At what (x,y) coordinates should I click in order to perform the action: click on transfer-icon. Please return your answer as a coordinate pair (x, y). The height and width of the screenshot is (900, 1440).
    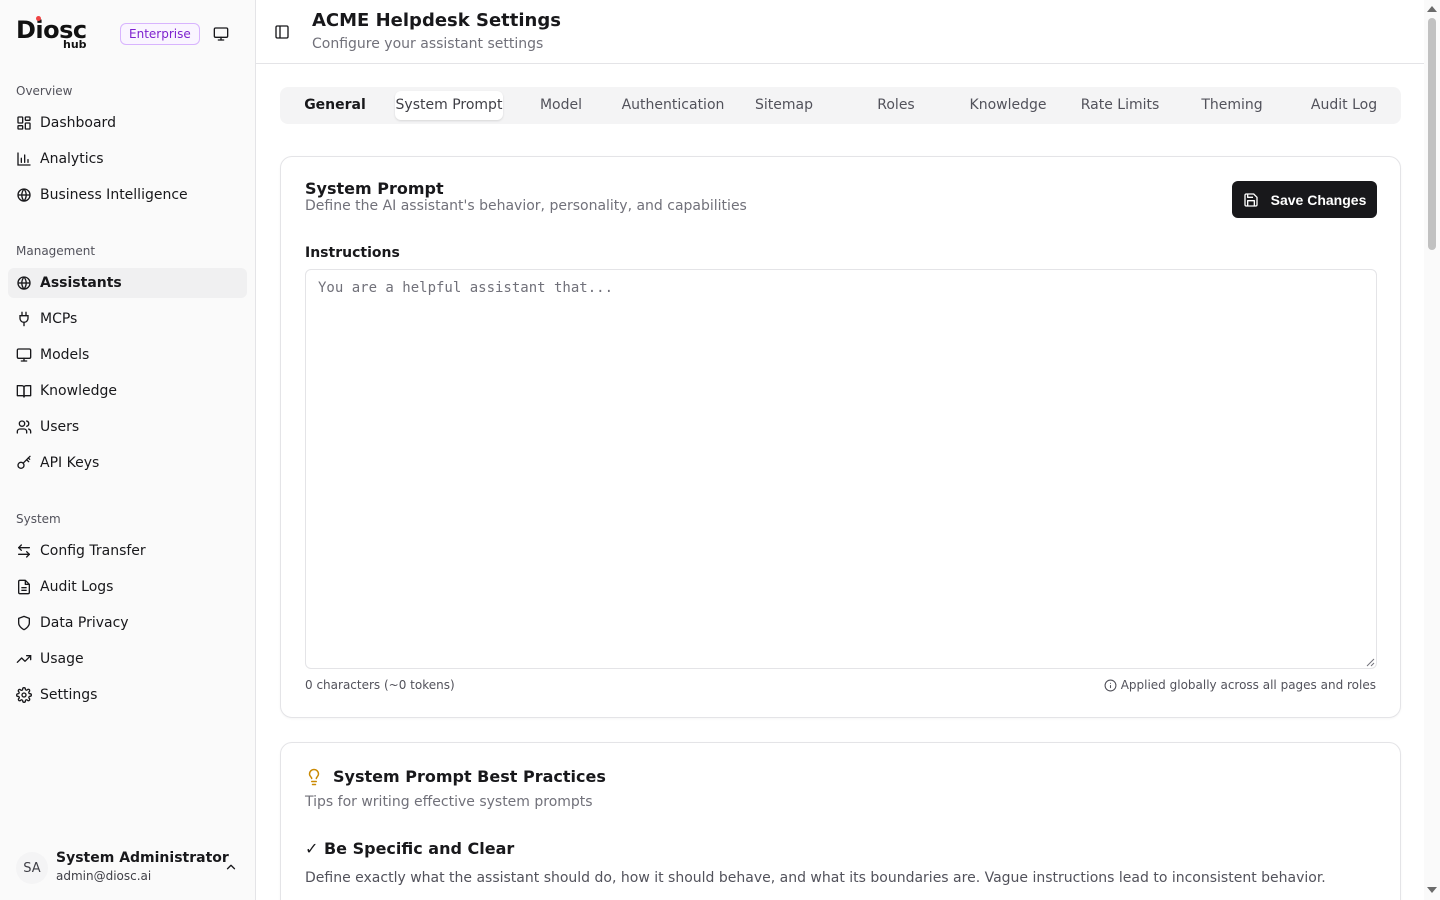
    Looking at the image, I should click on (24, 551).